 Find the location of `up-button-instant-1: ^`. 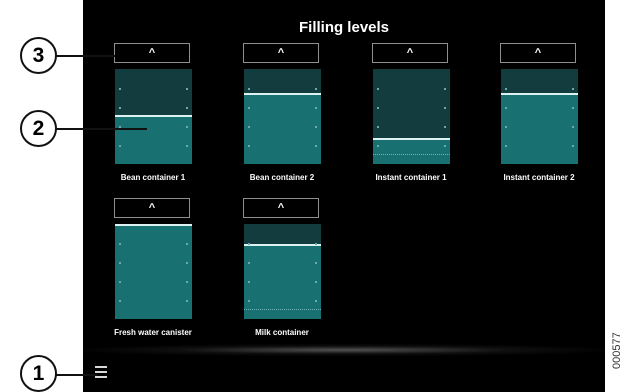

up-button-instant-1: ^ is located at coordinates (410, 53).